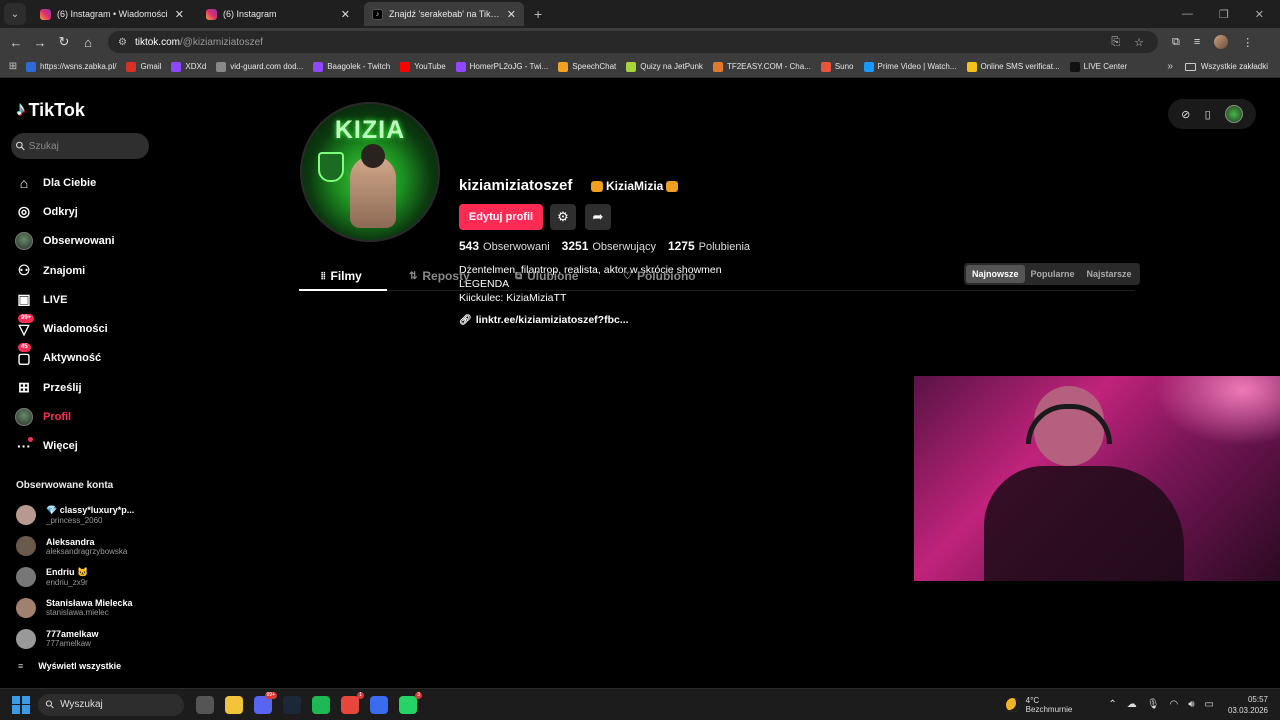 The width and height of the screenshot is (1280, 720). What do you see at coordinates (1112, 704) in the screenshot?
I see `chevron-up-icon: ⌃` at bounding box center [1112, 704].